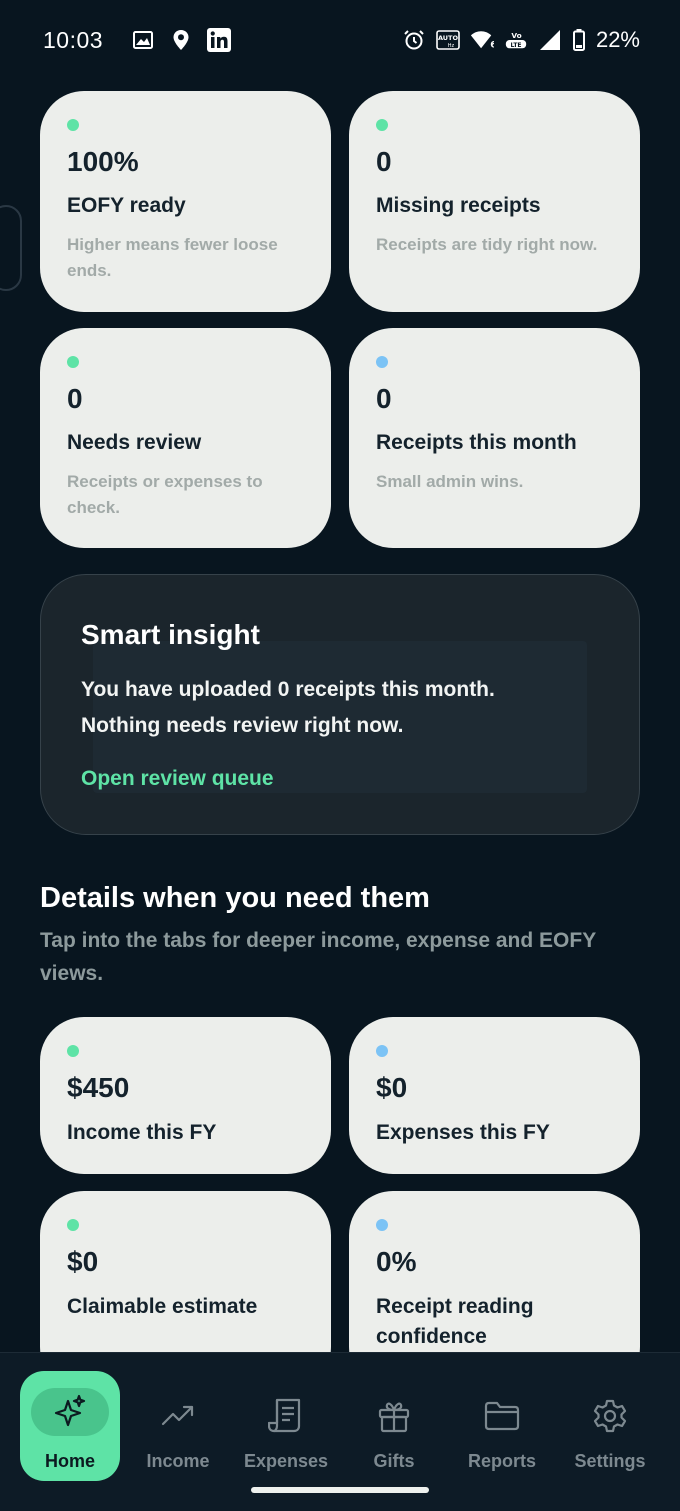 Image resolution: width=680 pixels, height=1511 pixels. I want to click on insight-text-receipts: You have uploaded 0 receipts this month., so click(288, 689).